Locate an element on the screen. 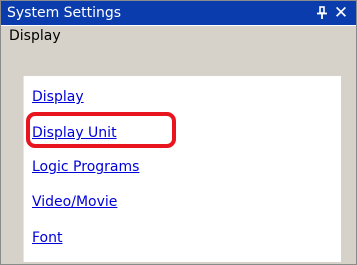 The image size is (357, 265). title-bar: System Settings ✕ is located at coordinates (178, 13).